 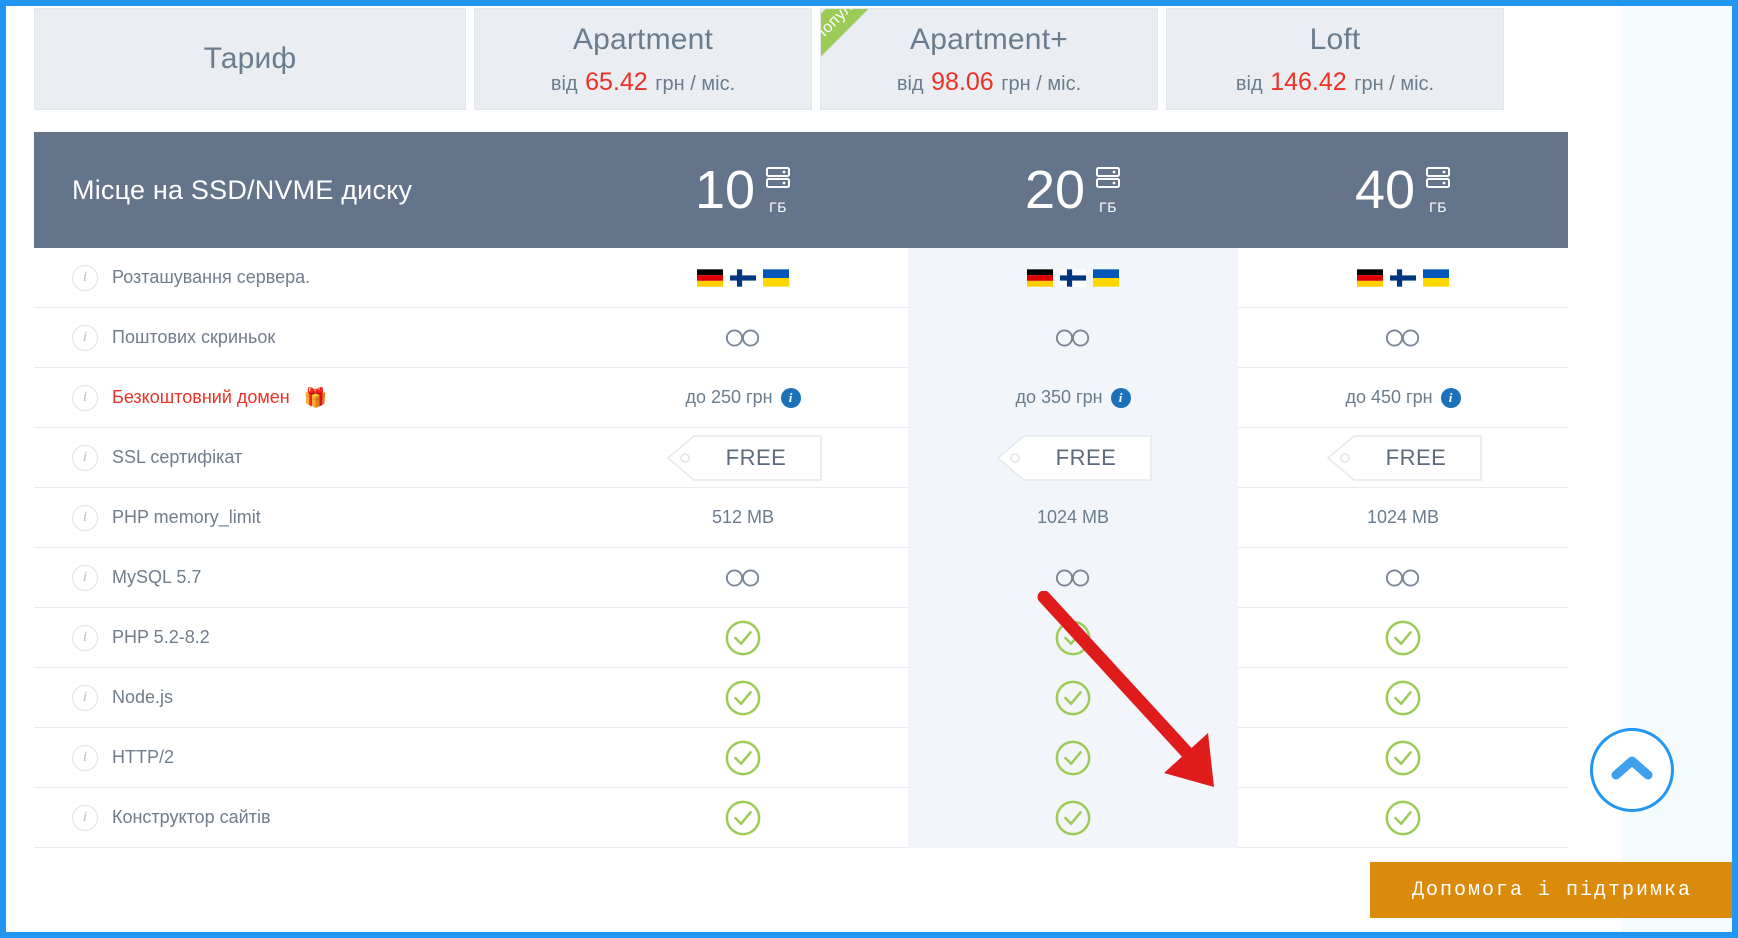 I want to click on support-button-label: Допомога і підтримка, so click(x=1551, y=890).